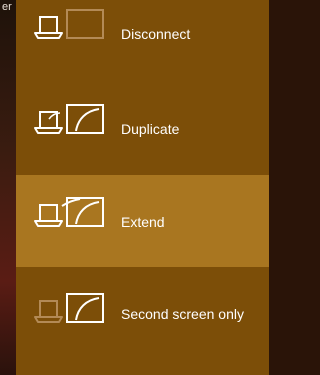 The height and width of the screenshot is (375, 320). I want to click on duplicate-icon, so click(69, 119).